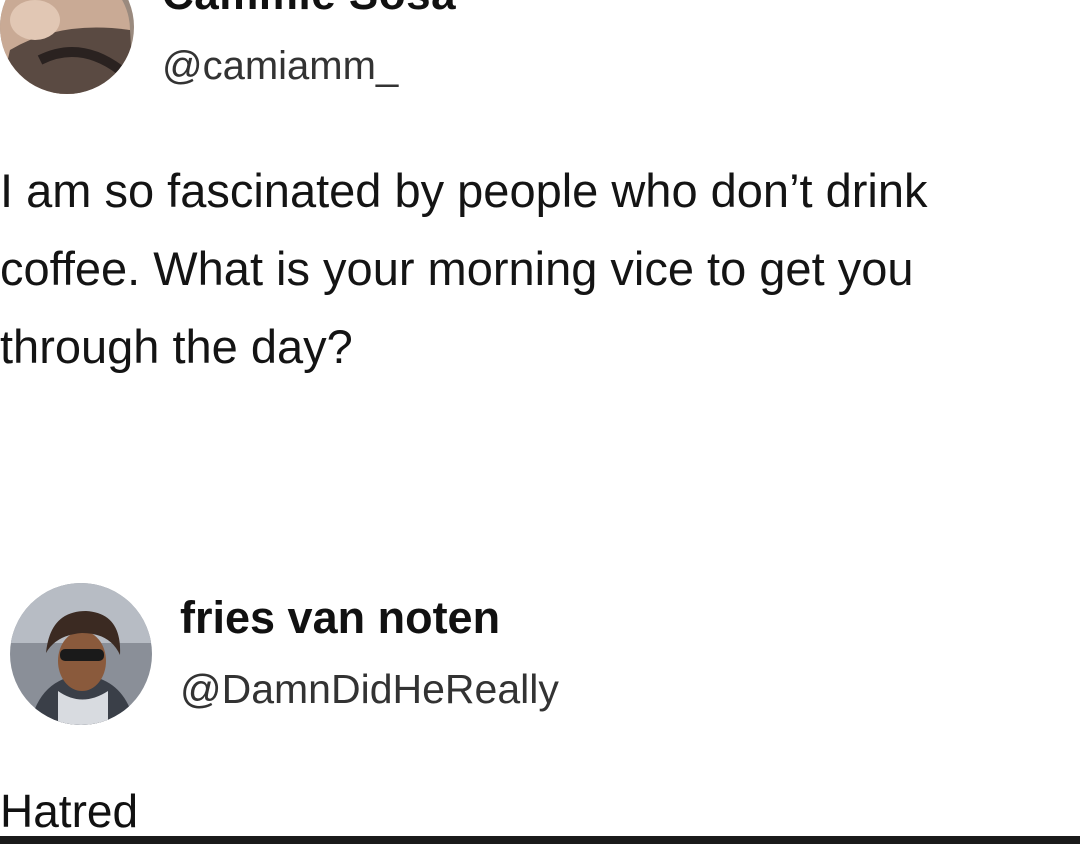 This screenshot has height=844, width=1080. I want to click on tweet-author-avatar, so click(67, 47).